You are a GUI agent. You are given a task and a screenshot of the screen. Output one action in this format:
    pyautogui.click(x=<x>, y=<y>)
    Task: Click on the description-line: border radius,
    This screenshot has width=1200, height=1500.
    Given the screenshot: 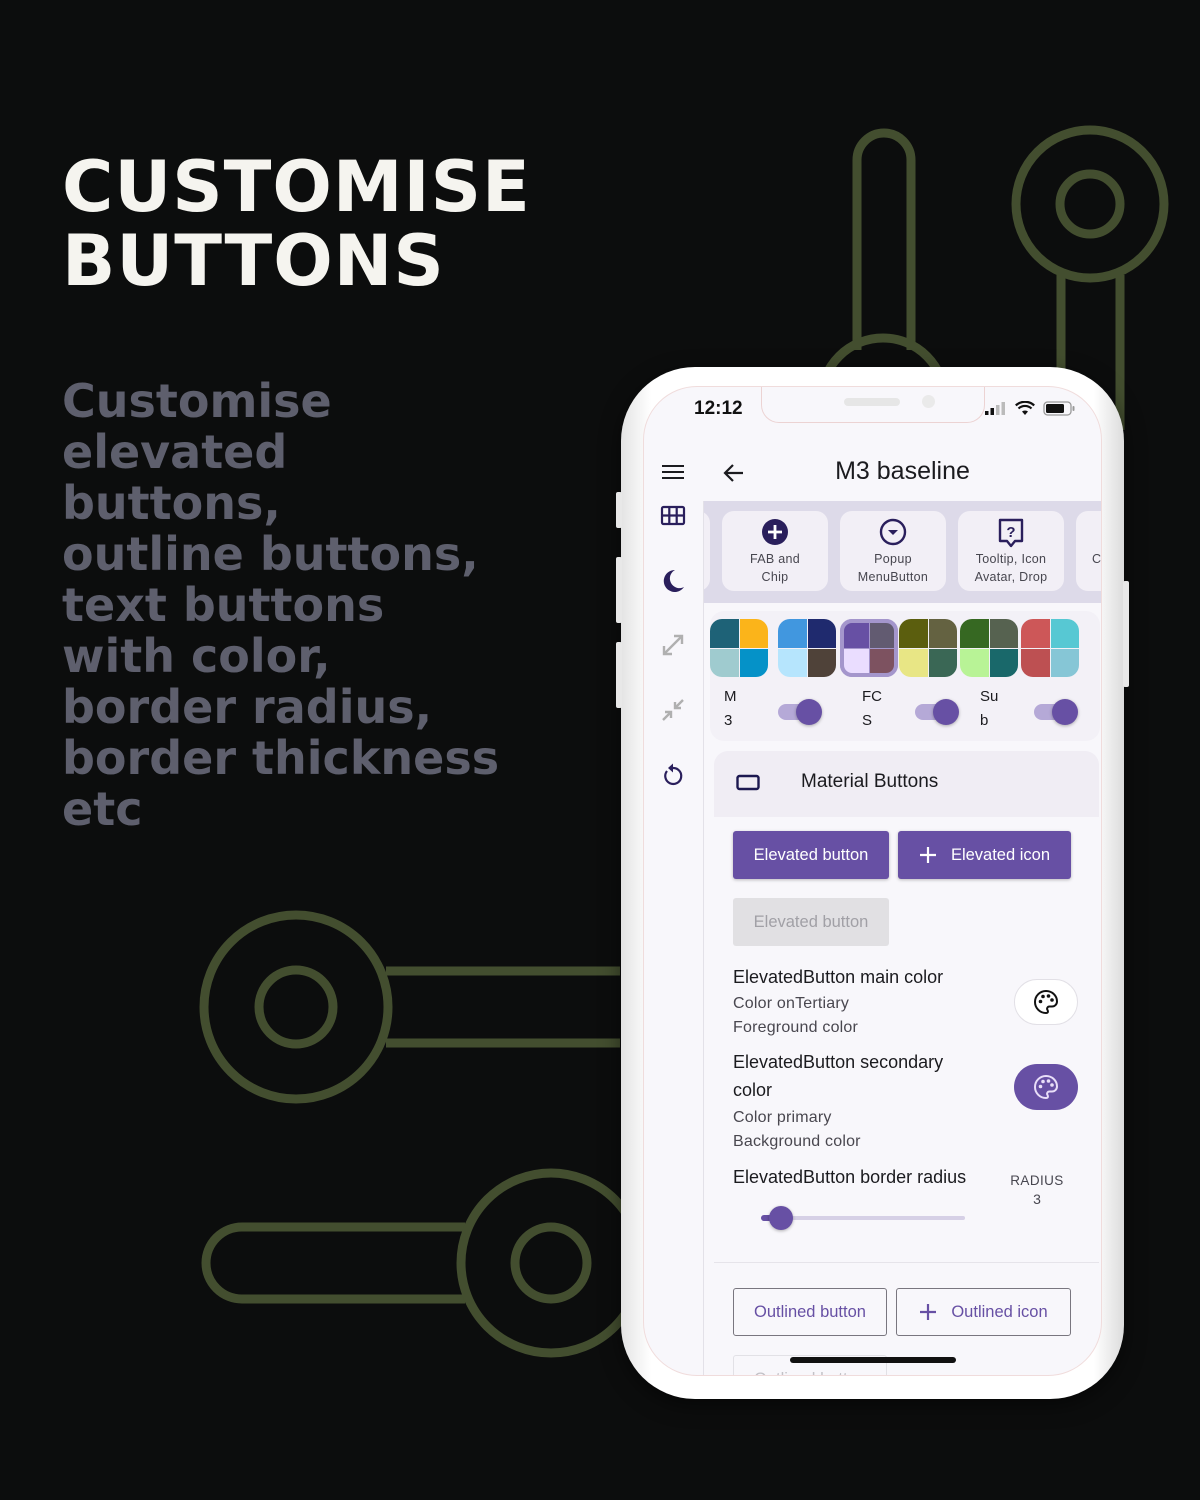 What is the action you would take?
    pyautogui.click(x=247, y=707)
    